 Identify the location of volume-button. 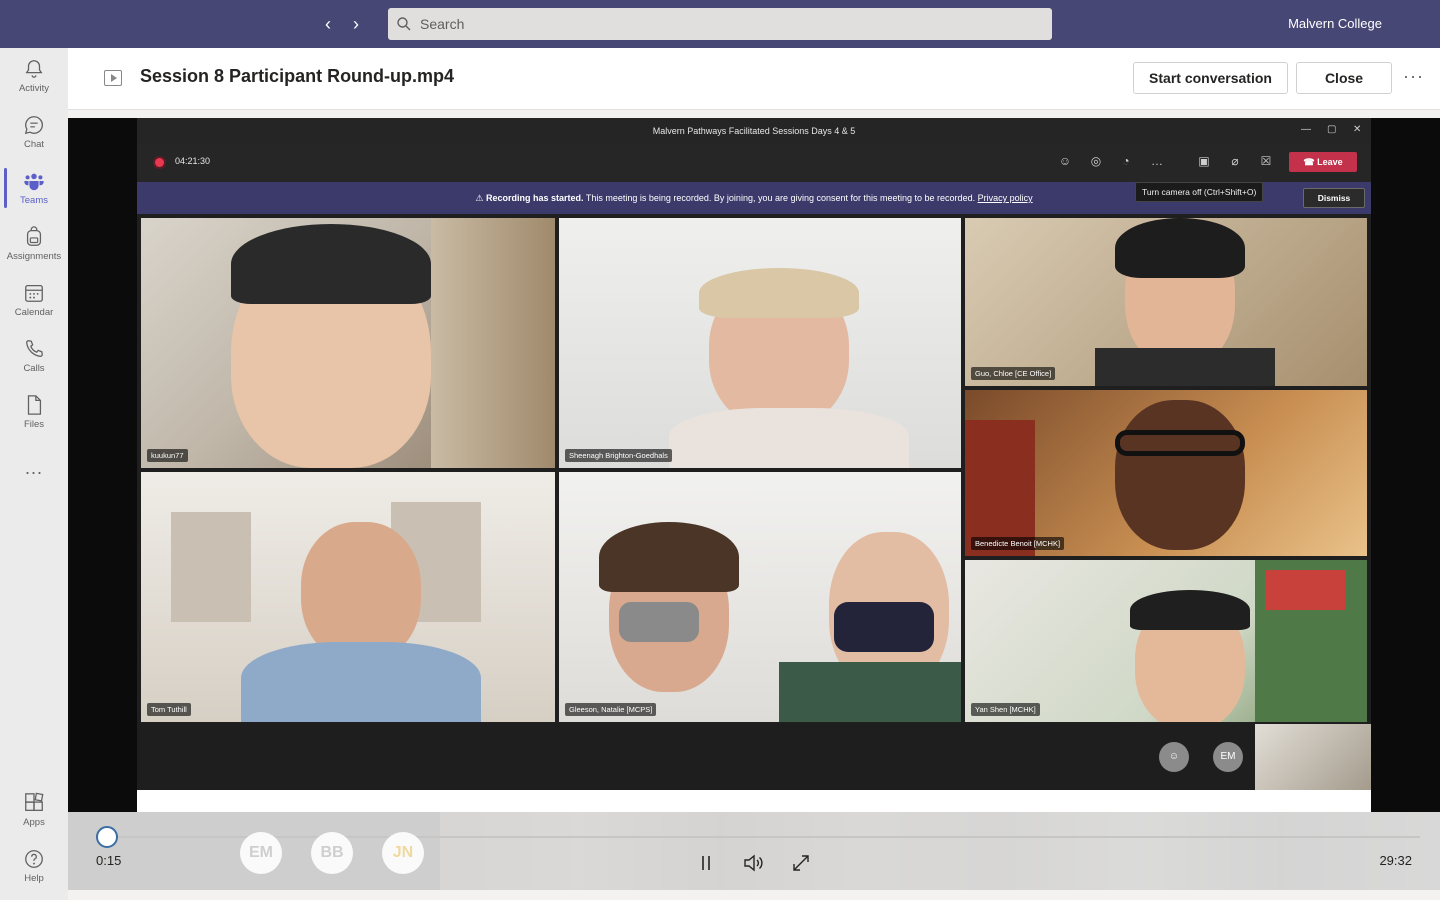
(753, 863).